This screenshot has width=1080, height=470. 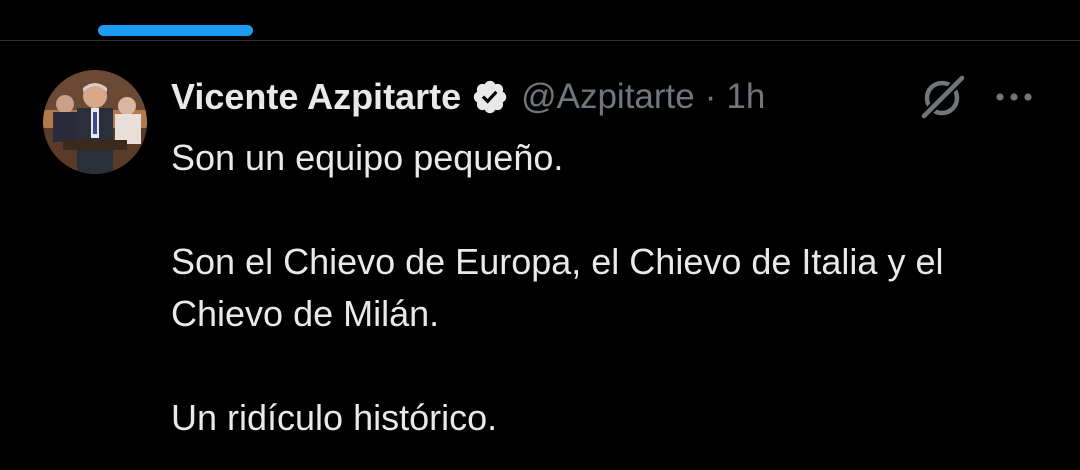 I want to click on grok-icon, so click(x=943, y=97).